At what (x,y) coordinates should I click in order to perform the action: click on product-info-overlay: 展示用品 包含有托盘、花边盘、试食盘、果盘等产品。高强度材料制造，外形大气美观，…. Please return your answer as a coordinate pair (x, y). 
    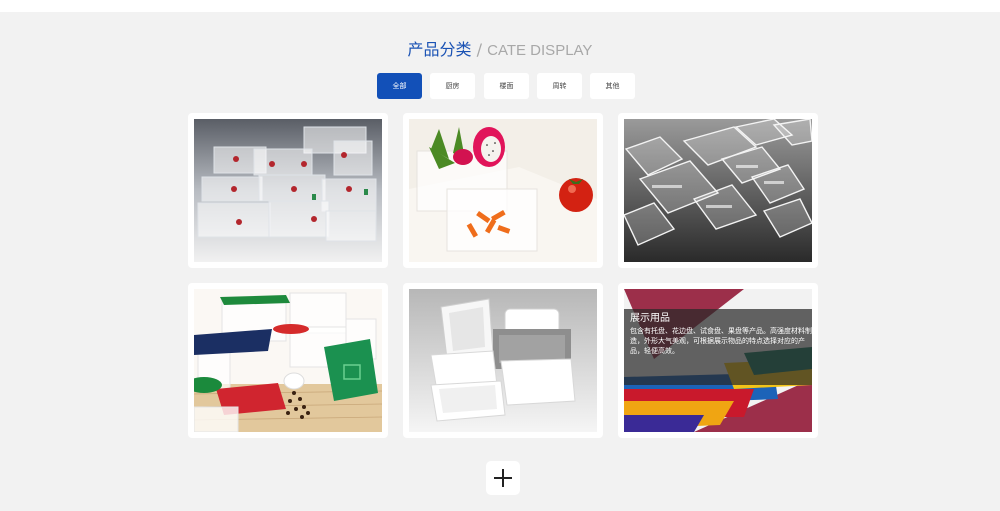
    Looking at the image, I should click on (718, 347).